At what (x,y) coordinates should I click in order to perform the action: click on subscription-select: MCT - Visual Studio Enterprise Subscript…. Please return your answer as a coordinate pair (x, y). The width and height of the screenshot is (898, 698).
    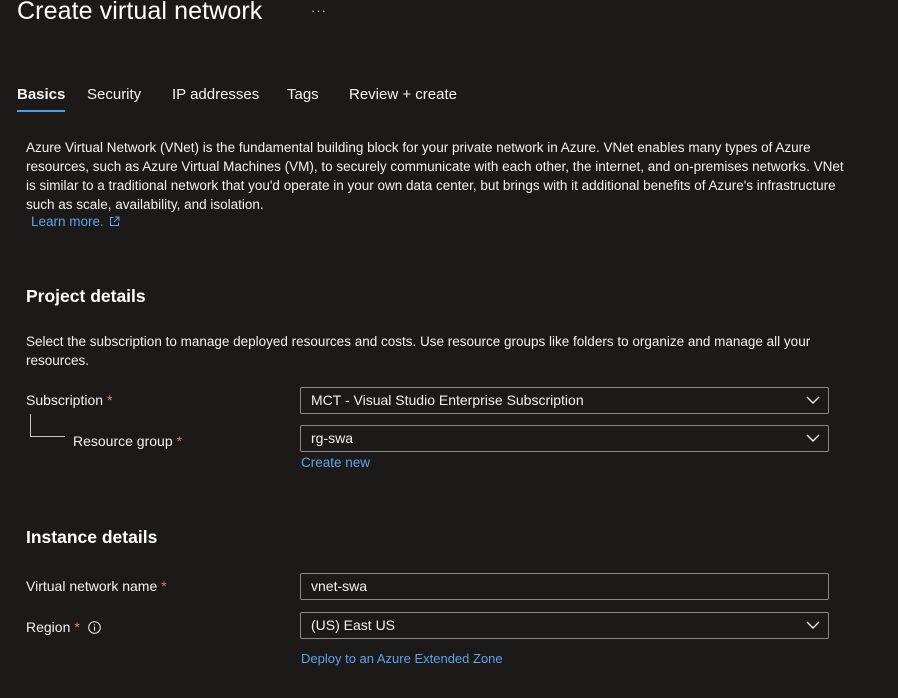
    Looking at the image, I should click on (564, 400).